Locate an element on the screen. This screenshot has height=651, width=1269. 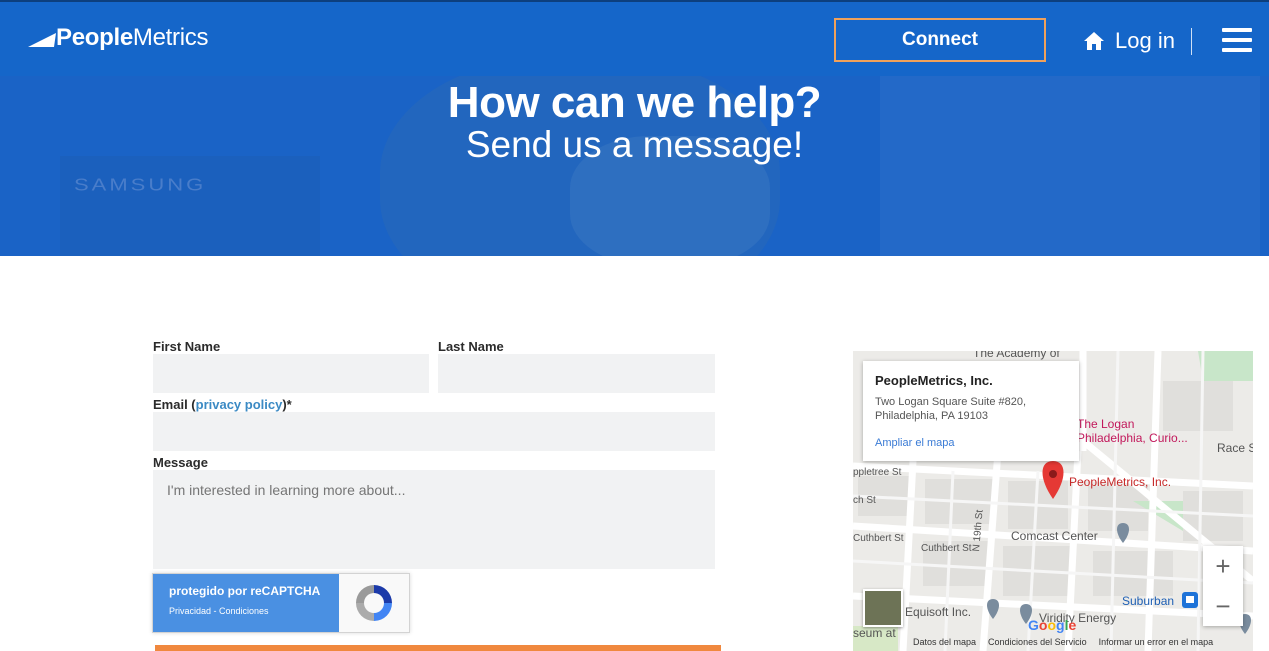
first-name-field is located at coordinates (291, 373).